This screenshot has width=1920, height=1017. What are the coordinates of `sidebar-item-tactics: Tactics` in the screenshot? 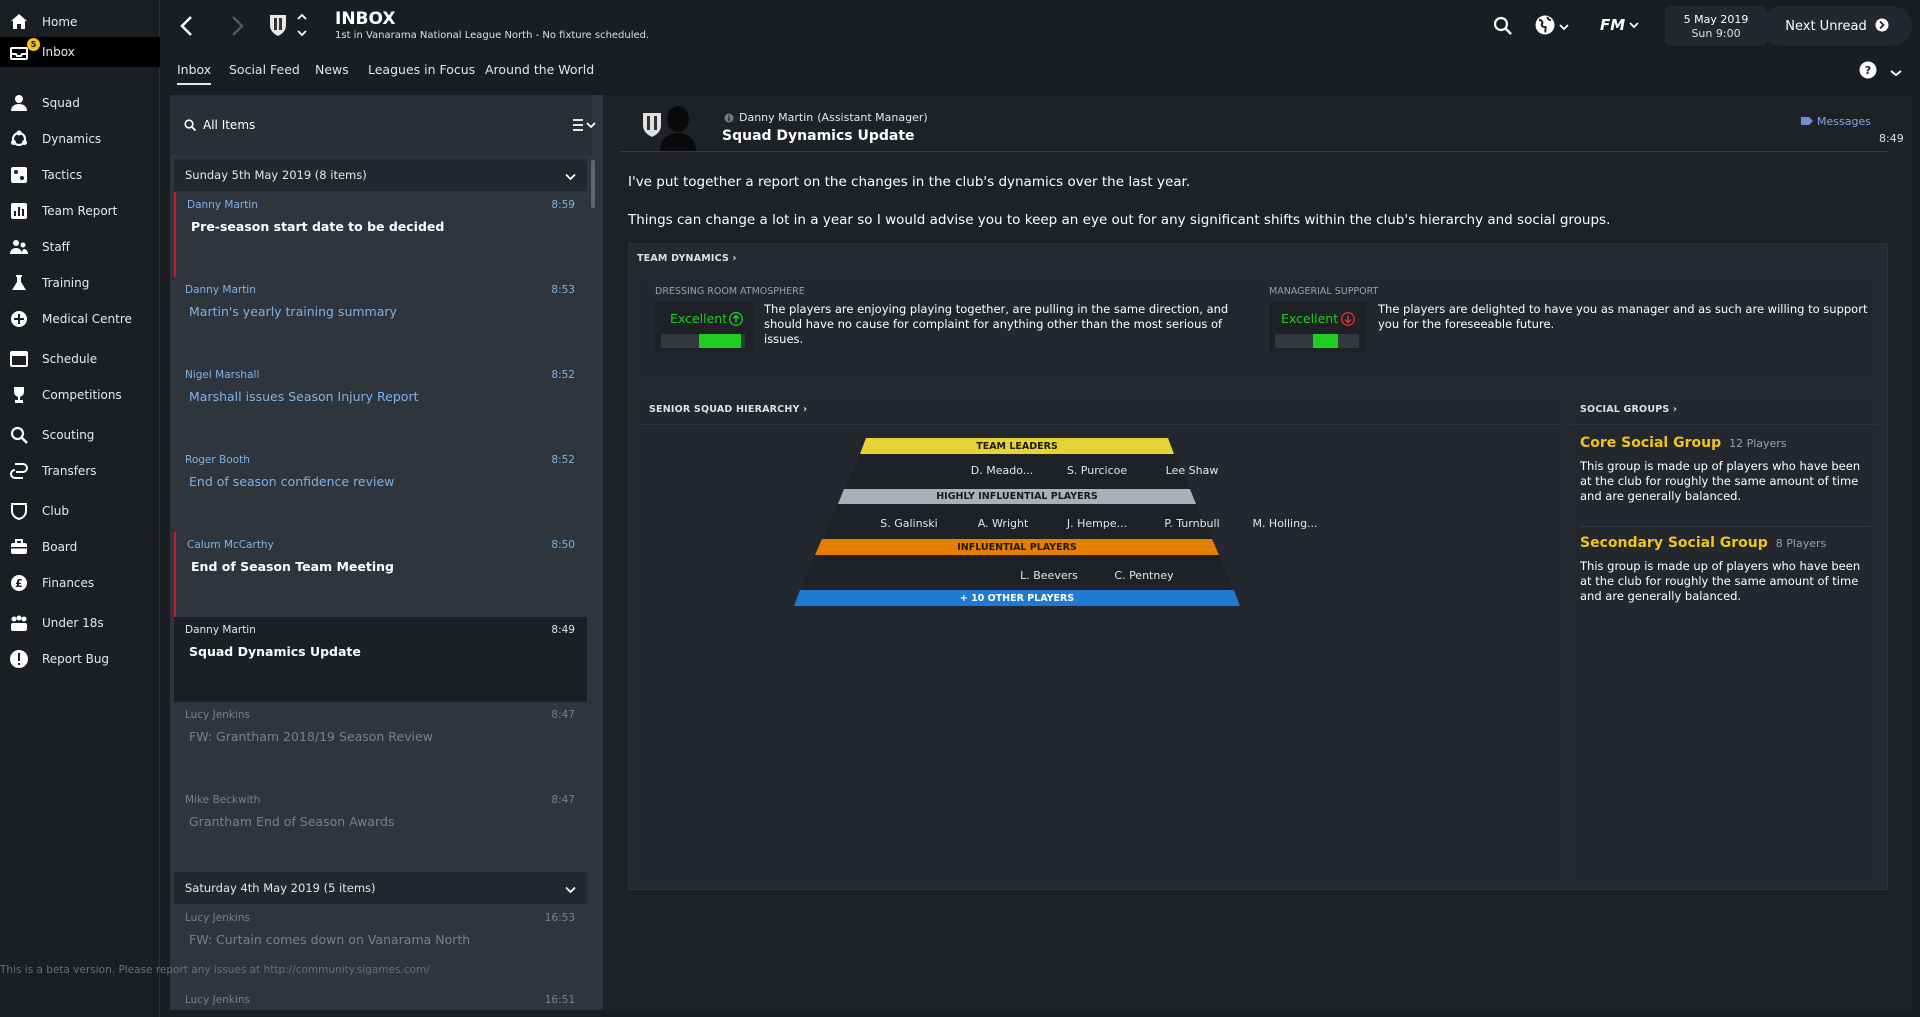 It's located at (80, 175).